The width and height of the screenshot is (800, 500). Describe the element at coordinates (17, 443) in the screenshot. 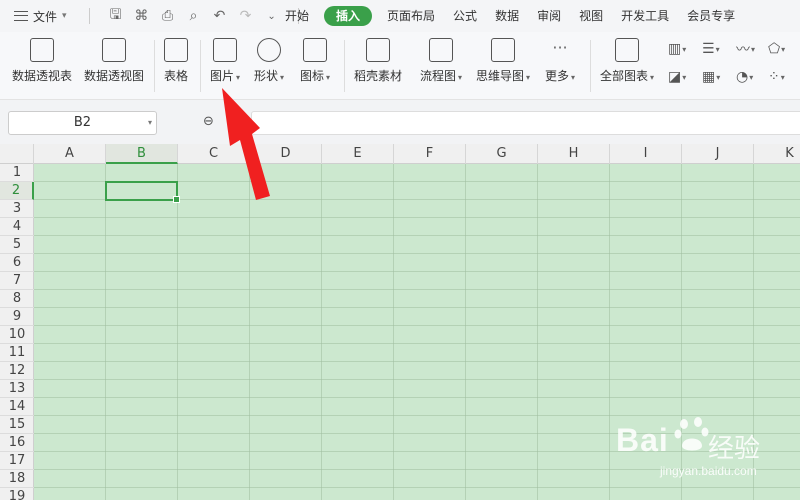

I see `row-header-16: 16` at that location.